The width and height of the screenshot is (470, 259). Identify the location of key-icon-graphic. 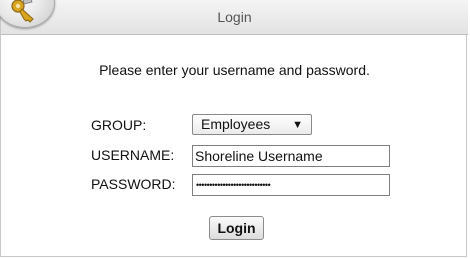
(22, 11).